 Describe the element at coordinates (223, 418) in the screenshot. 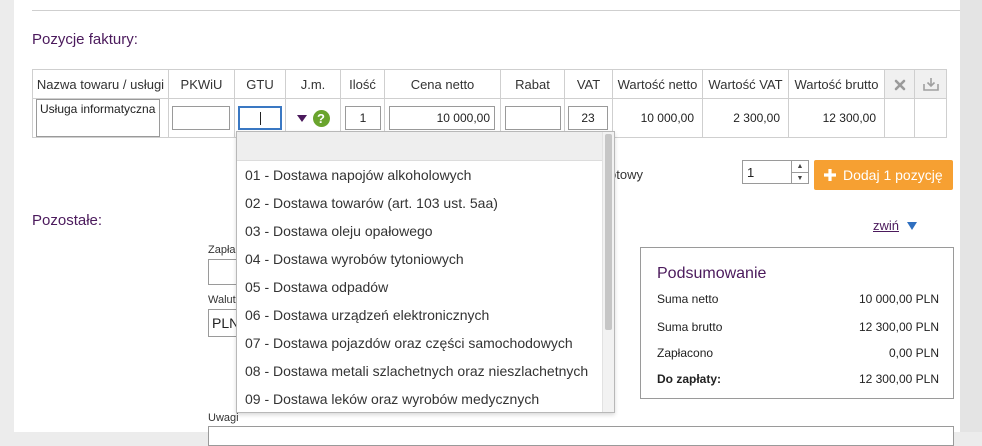

I see `notes-label: Uwagi` at that location.